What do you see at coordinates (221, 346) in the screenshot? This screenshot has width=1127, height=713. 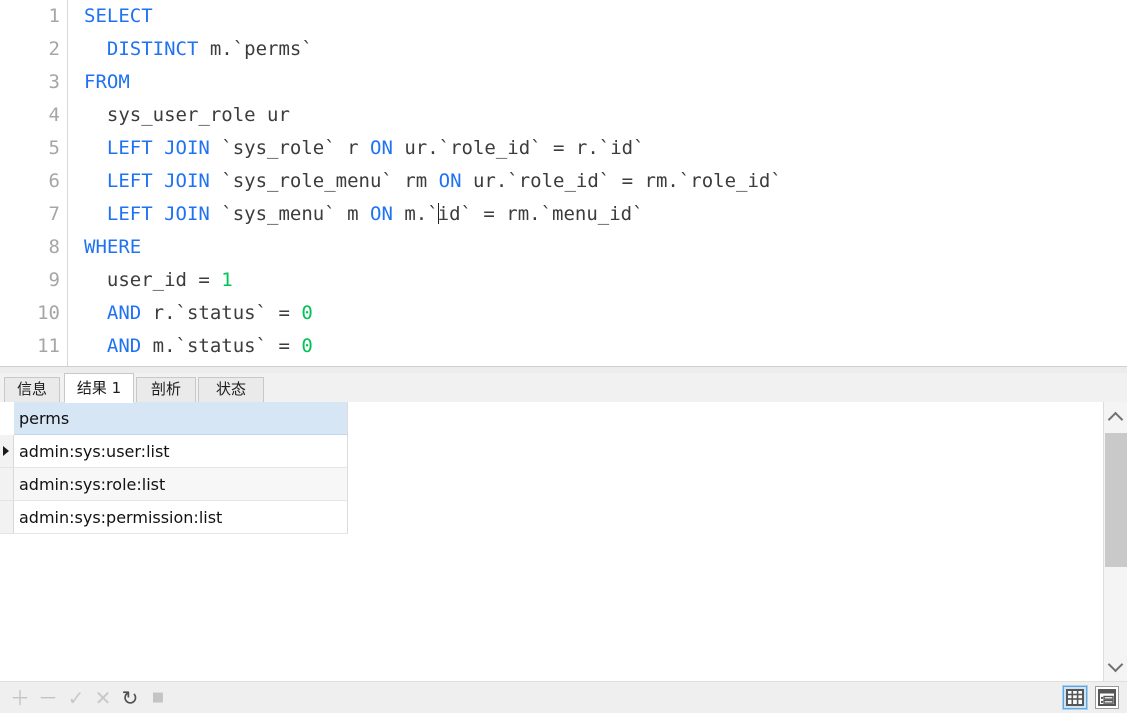 I see `code-token: m.`status` =` at bounding box center [221, 346].